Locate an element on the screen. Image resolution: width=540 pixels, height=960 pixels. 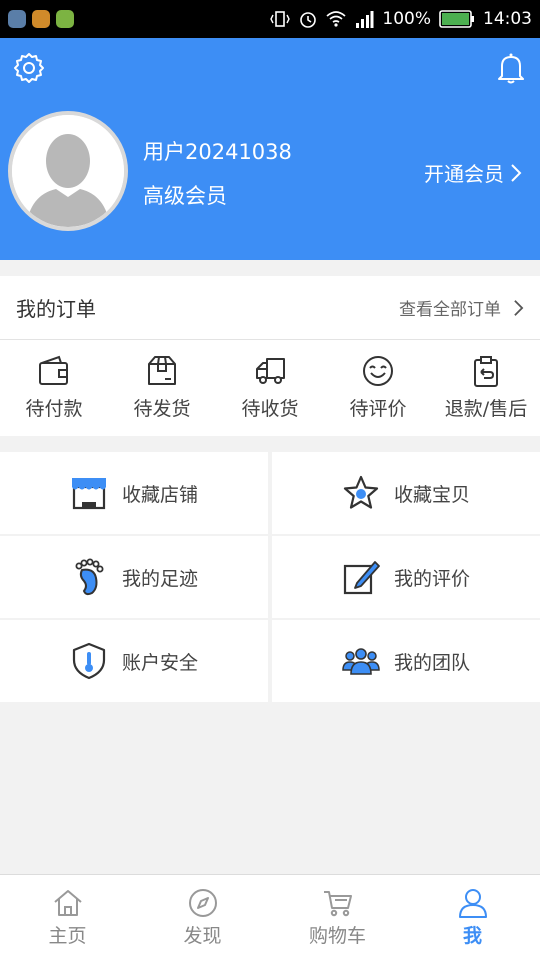
view-all-orders-link: 查看全部订单 is located at coordinates (461, 307).